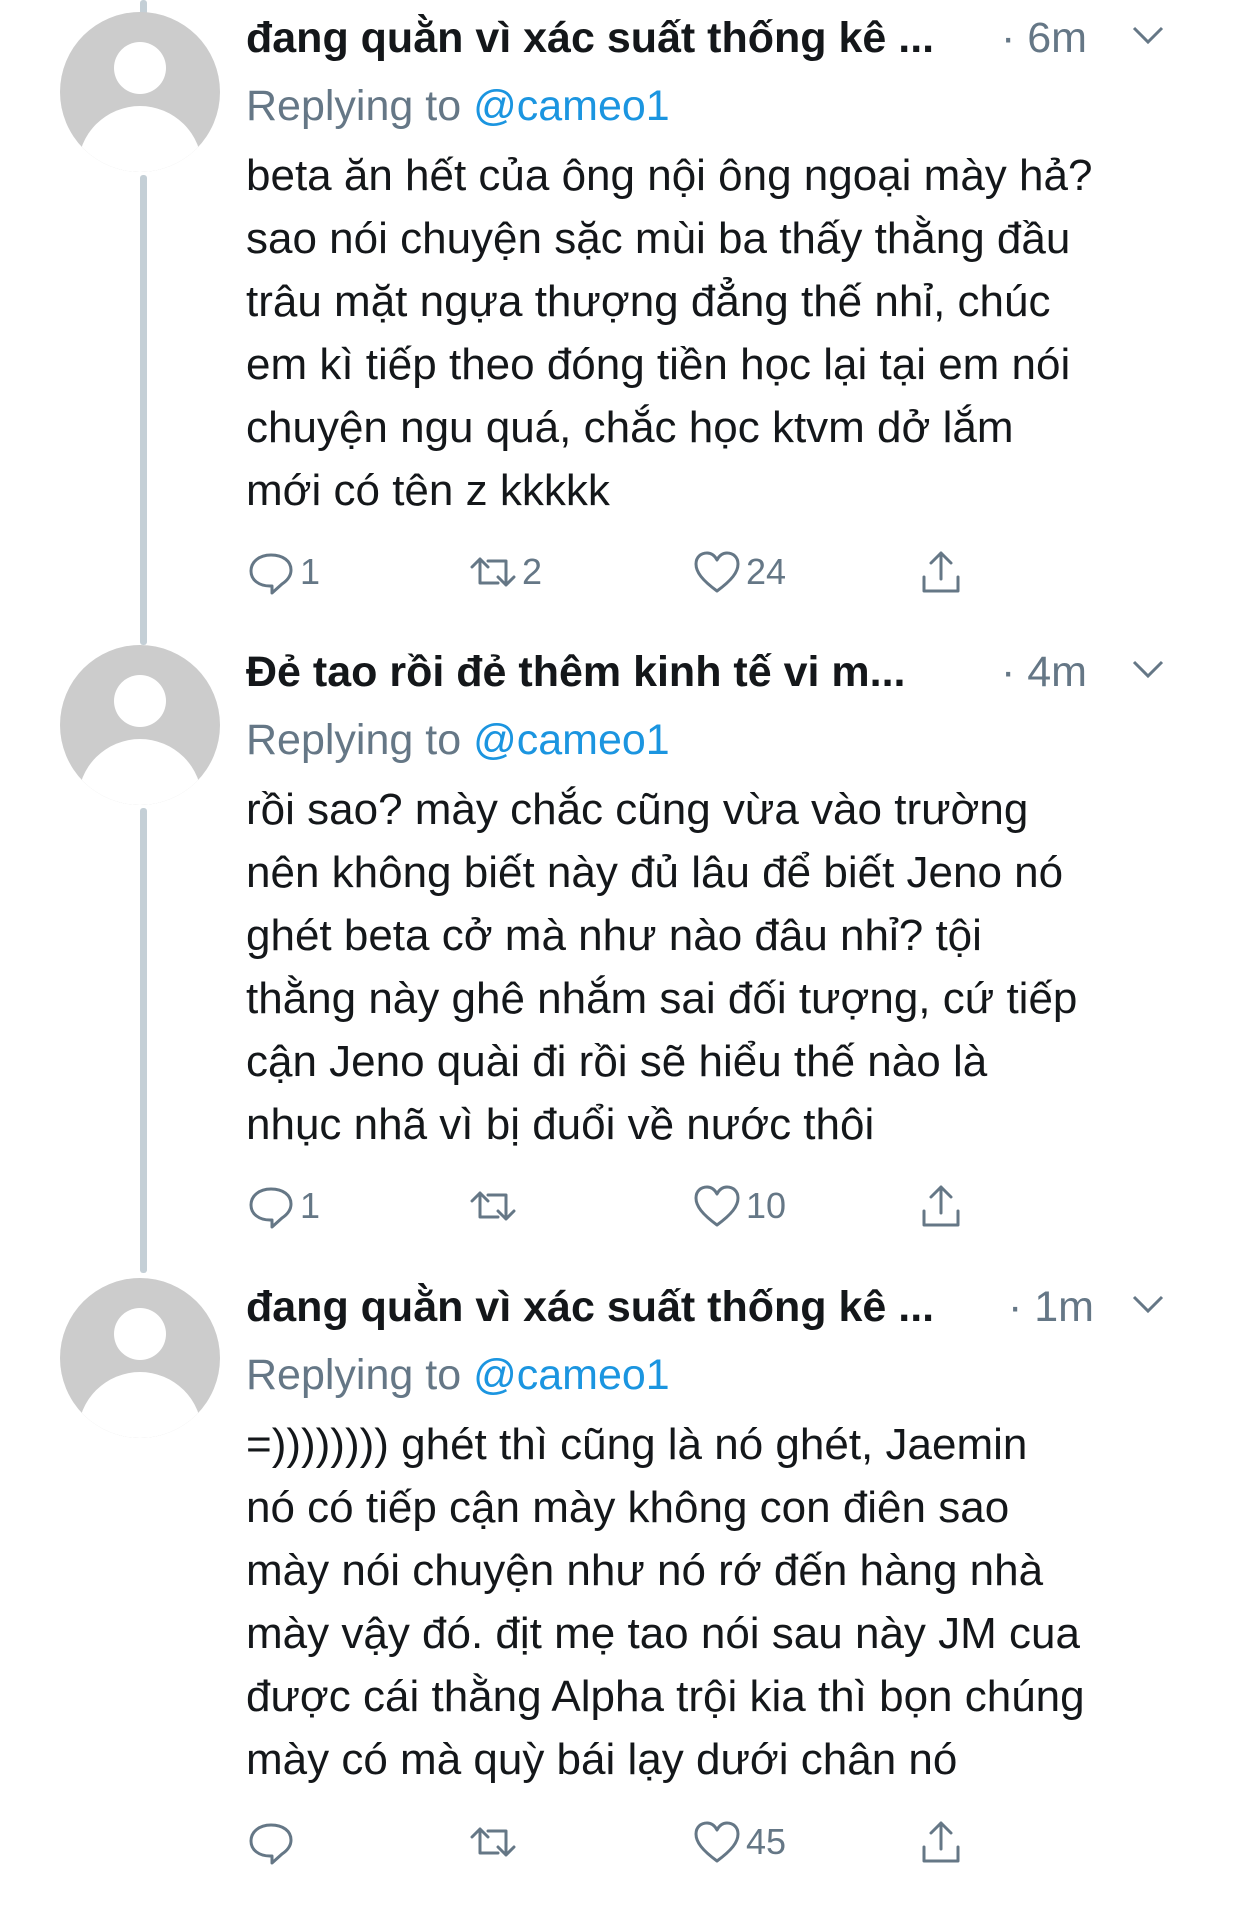  Describe the element at coordinates (1044, 38) in the screenshot. I see `timestamp: · 6m` at that location.